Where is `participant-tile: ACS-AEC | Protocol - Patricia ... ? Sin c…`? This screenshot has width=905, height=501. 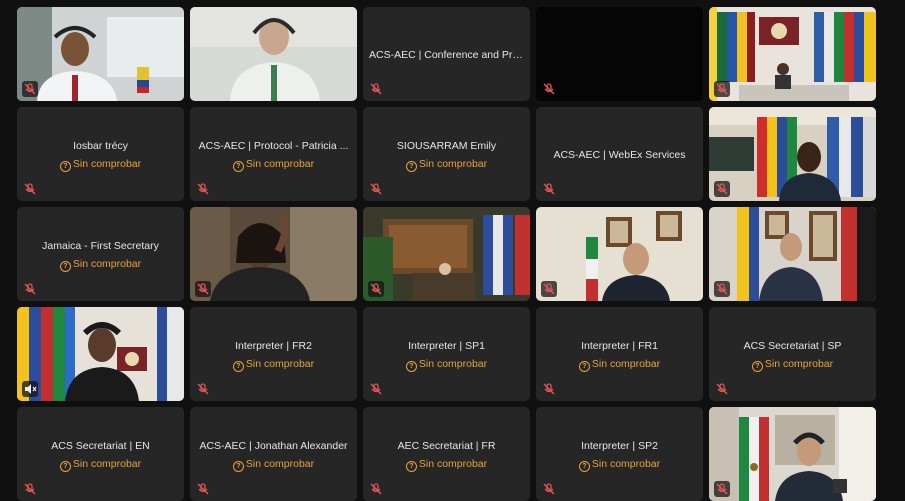 participant-tile: ACS-AEC | Protocol - Patricia ... ? Sin c… is located at coordinates (273, 154).